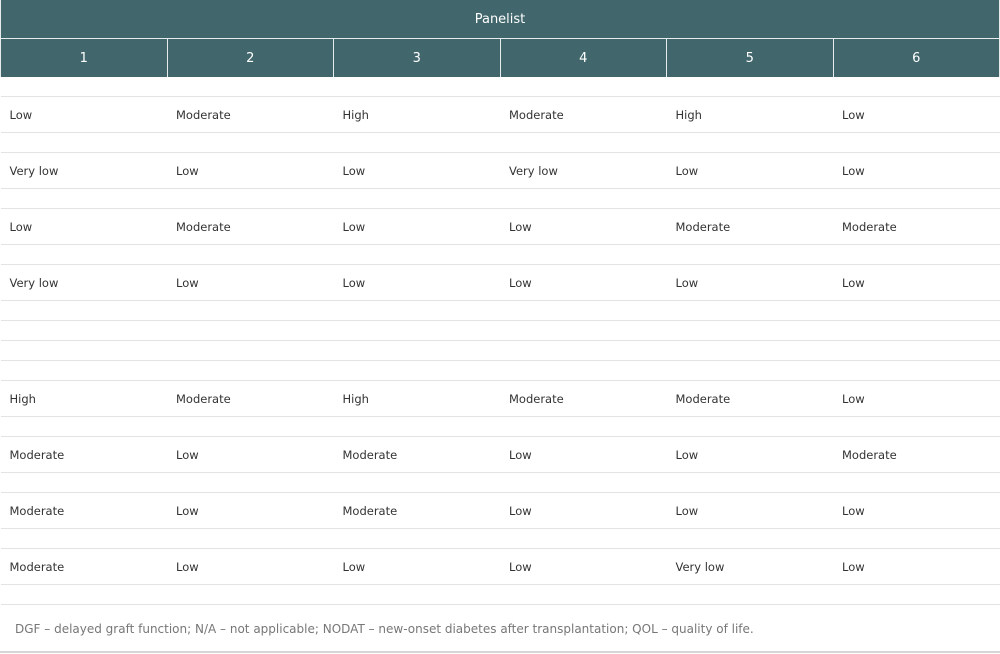  I want to click on table-row: Low Moderate High Moderate High Low, so click(500, 114).